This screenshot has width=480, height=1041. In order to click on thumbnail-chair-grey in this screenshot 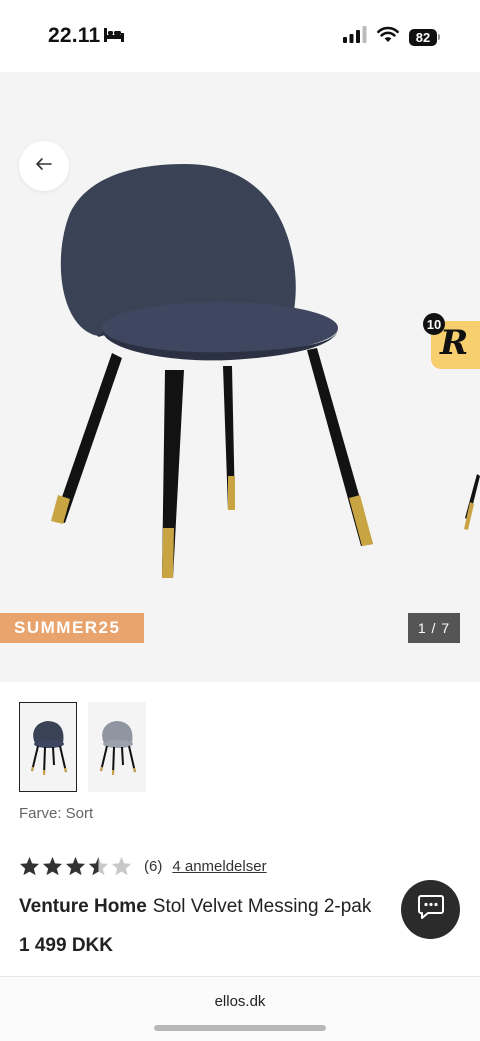, I will do `click(118, 748)`.